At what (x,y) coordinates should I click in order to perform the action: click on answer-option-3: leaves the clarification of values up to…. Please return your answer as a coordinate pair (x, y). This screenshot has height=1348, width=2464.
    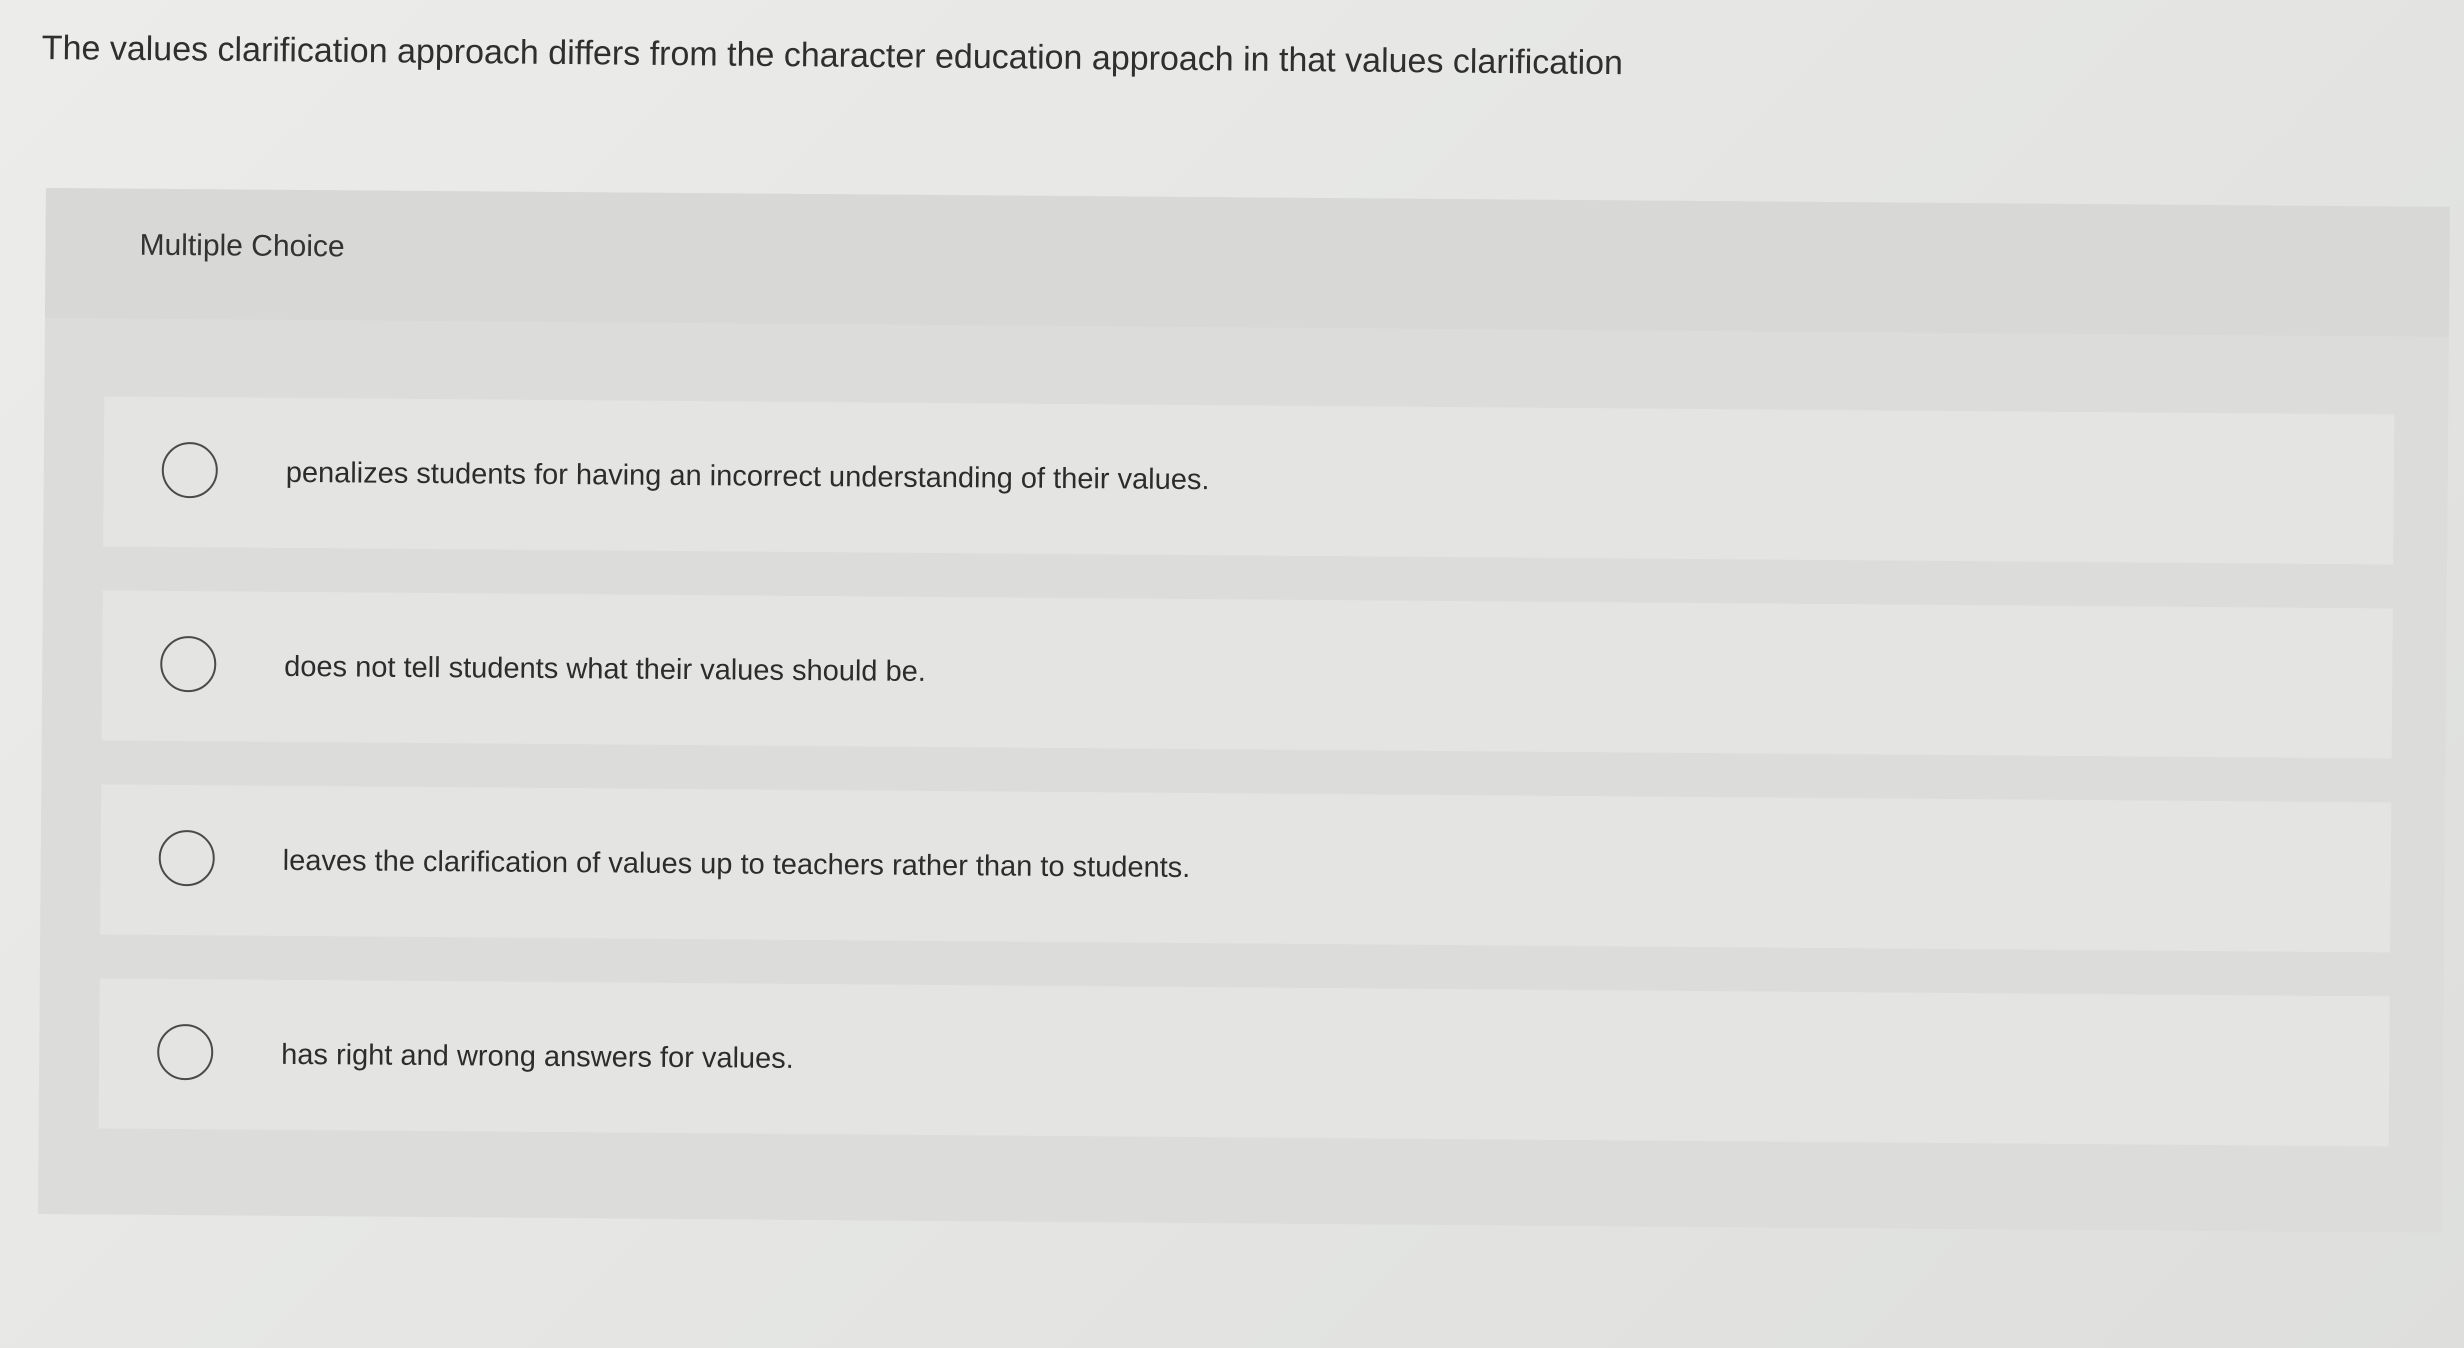
    Looking at the image, I should click on (1246, 868).